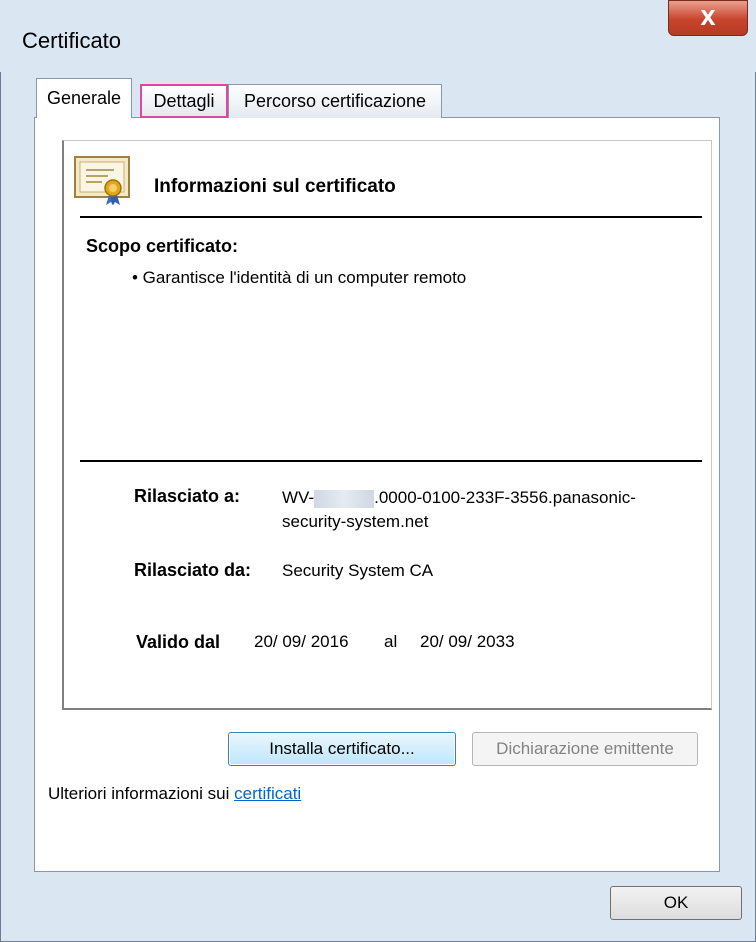 The height and width of the screenshot is (942, 756). I want to click on more-info-text: Ulteriori informazioni sui certificati, so click(174, 794).